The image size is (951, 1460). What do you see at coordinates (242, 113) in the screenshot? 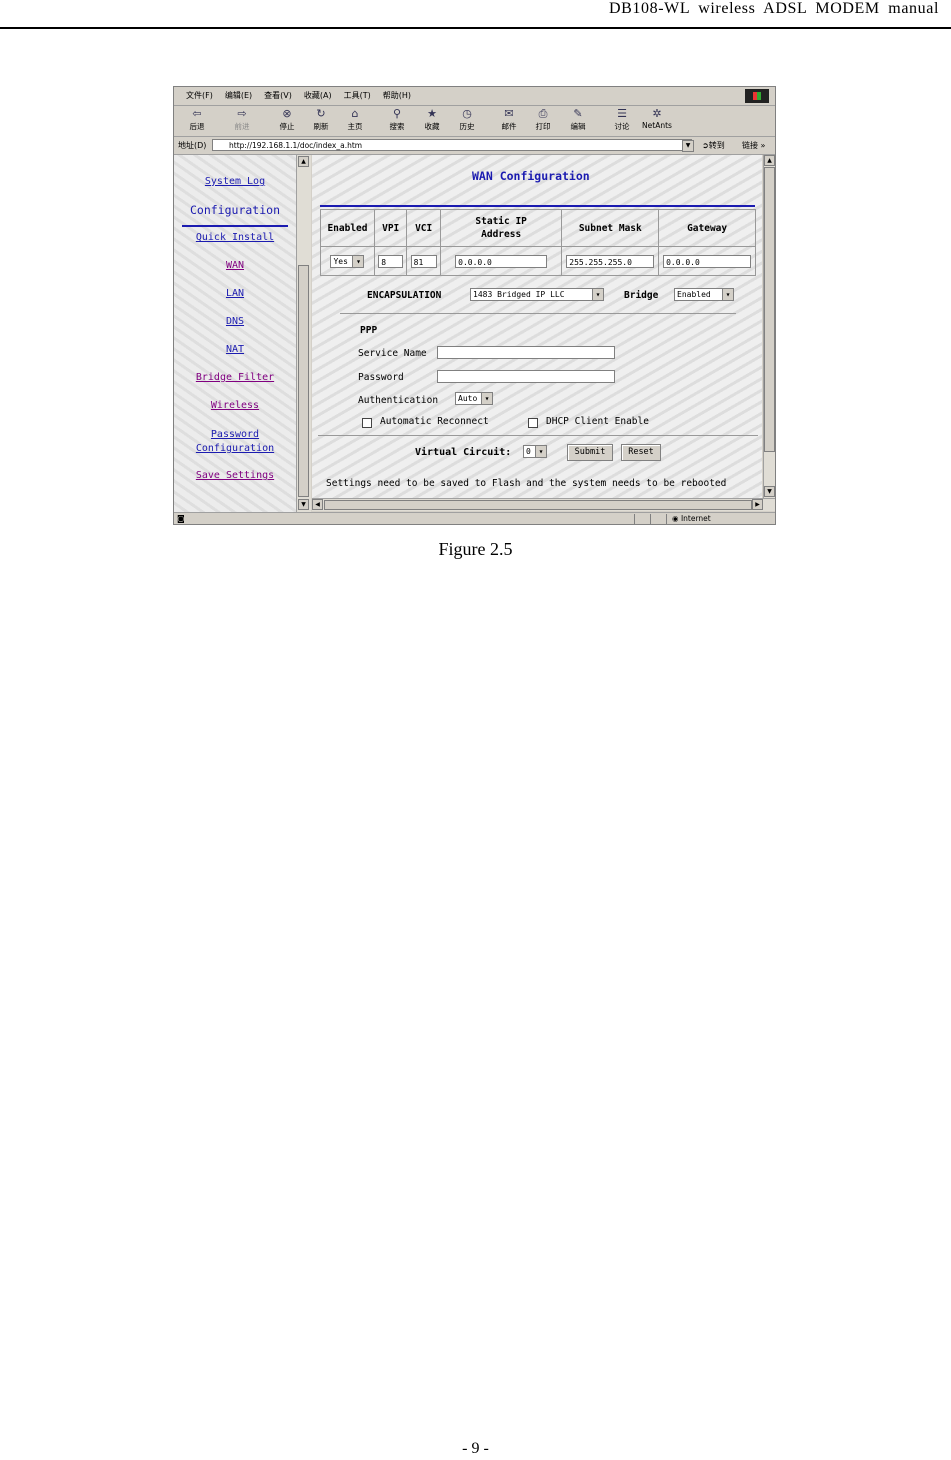
I see `forward-arrow-icon: ⇨` at bounding box center [242, 113].